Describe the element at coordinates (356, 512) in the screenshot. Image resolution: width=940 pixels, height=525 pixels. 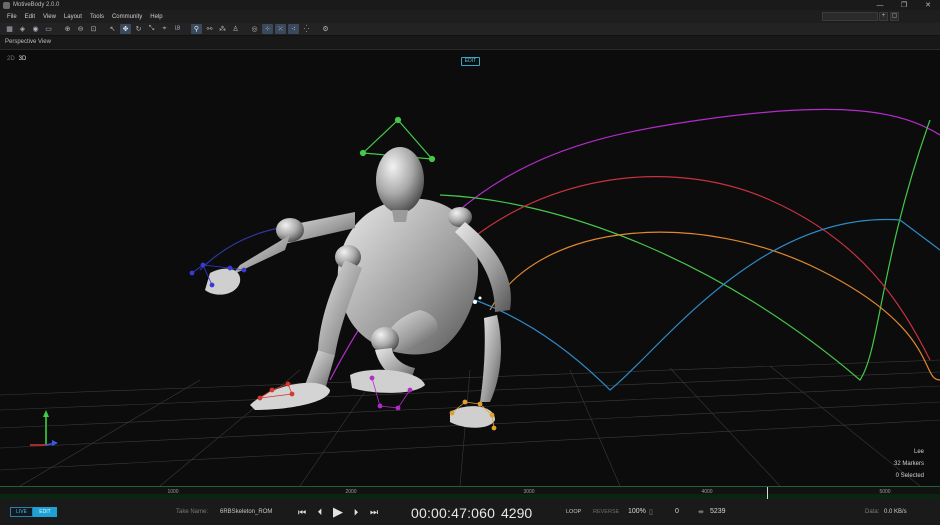
I see `step-forward-icon: ⏵` at that location.